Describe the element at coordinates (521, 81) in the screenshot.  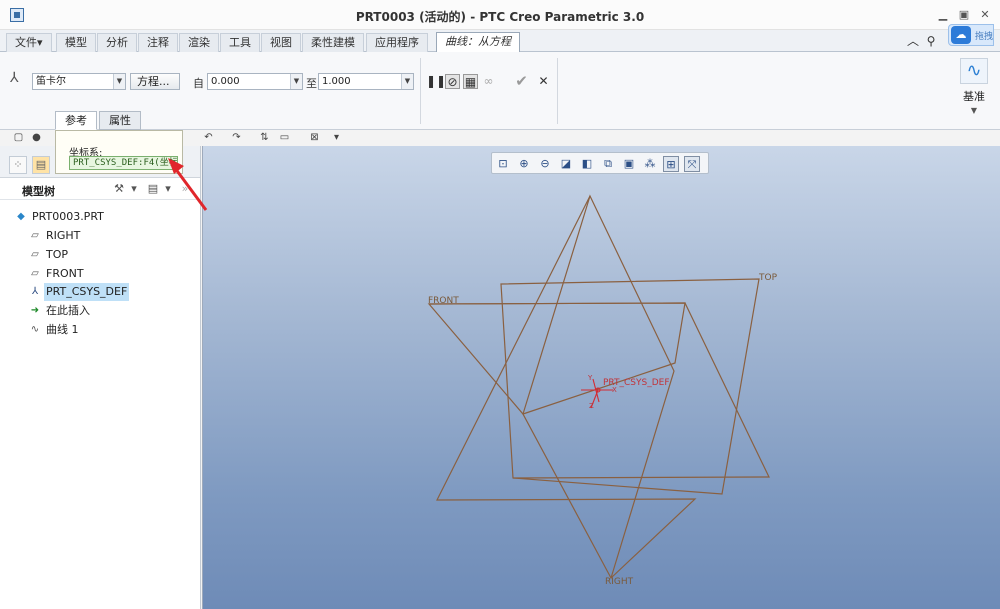
I see `ok-check-icon: ✔` at that location.